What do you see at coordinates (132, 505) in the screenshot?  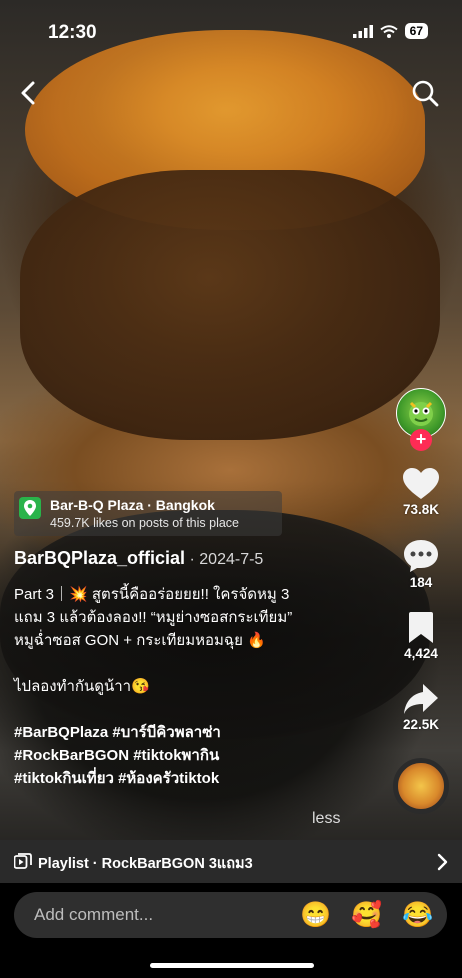 I see `location-title: Bar-B-Q Plaza · Bangkok` at bounding box center [132, 505].